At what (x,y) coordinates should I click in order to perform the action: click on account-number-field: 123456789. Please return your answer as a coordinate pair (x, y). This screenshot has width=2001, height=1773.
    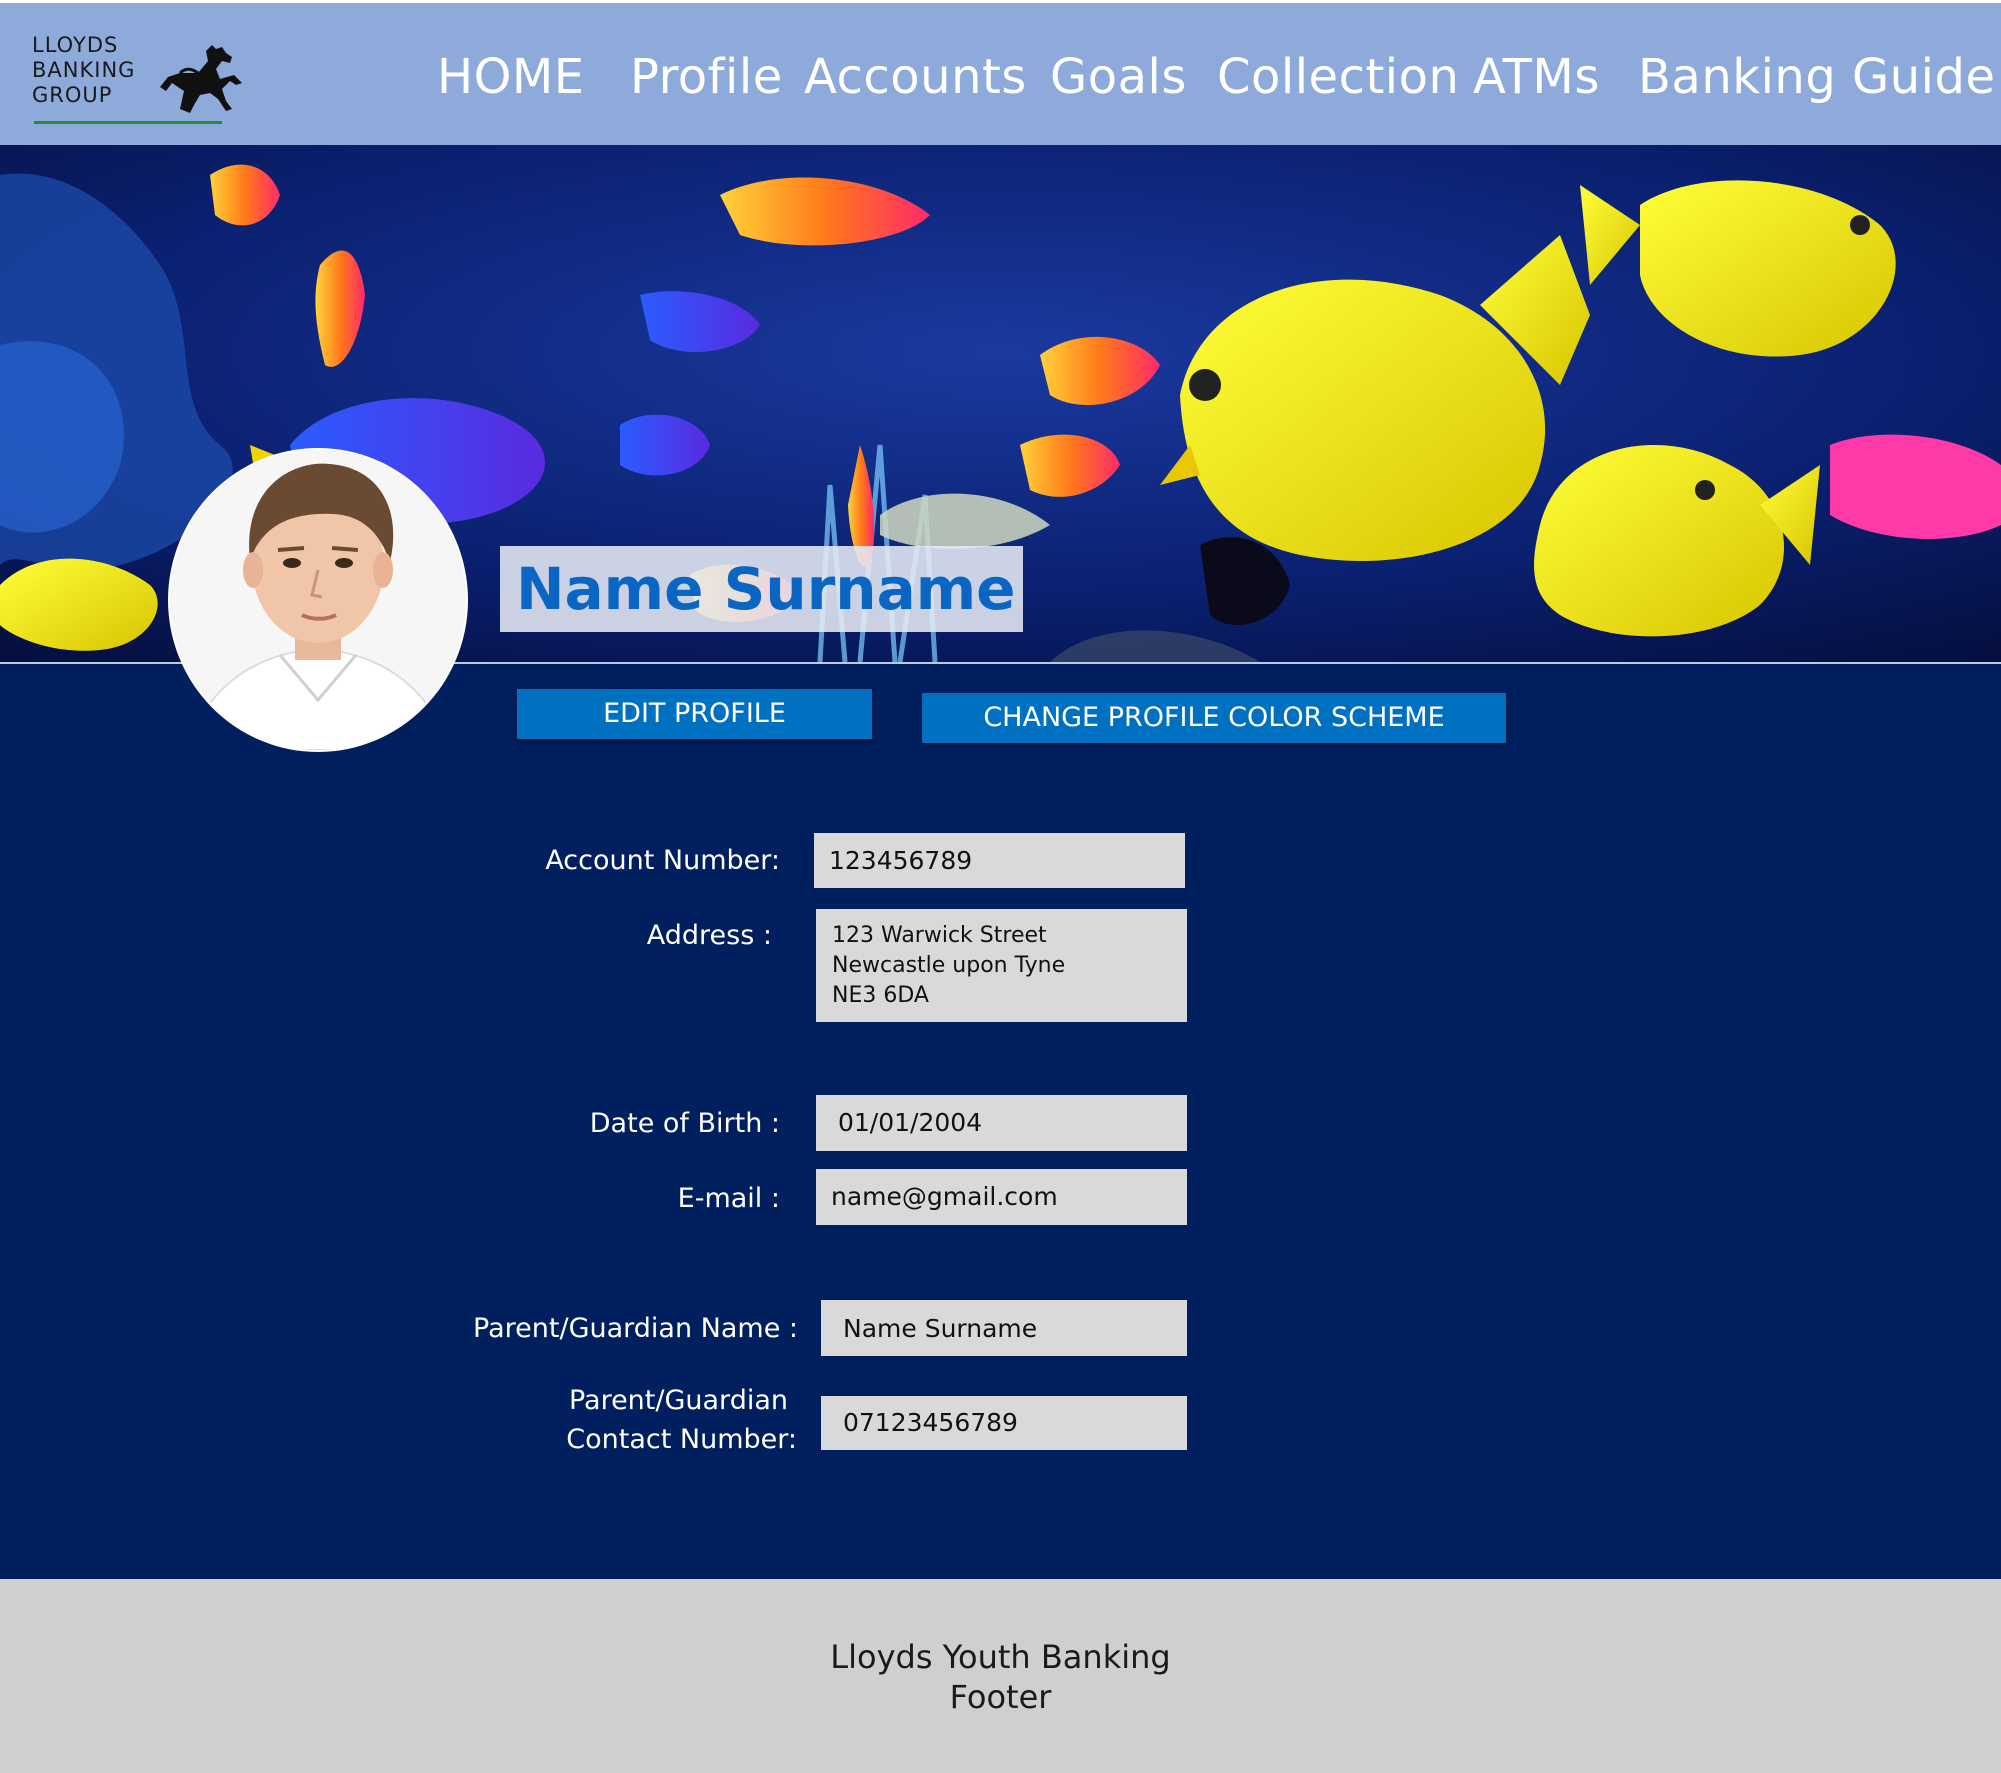
    Looking at the image, I should click on (999, 860).